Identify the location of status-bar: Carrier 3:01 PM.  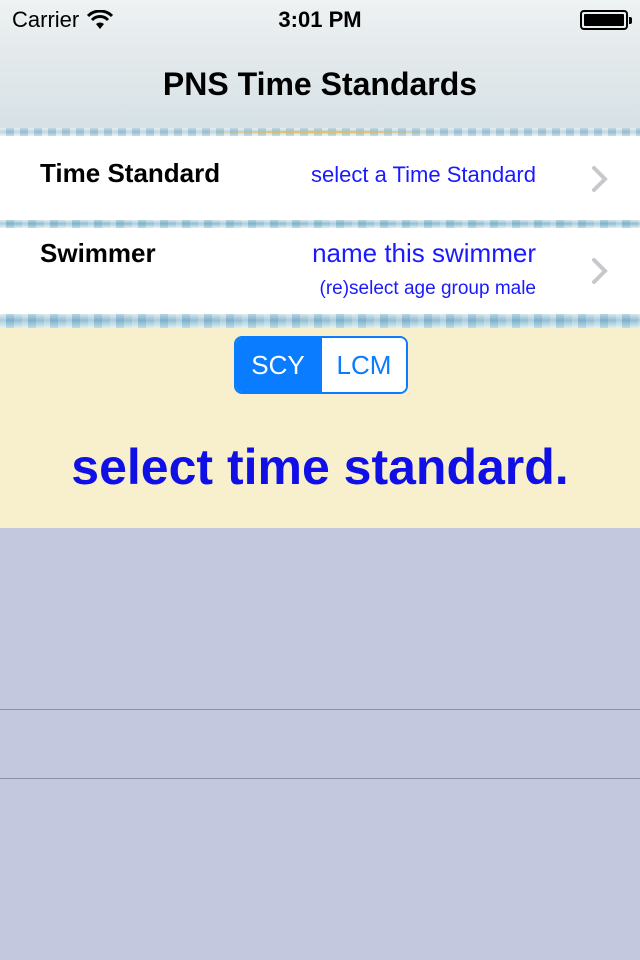
(320, 20).